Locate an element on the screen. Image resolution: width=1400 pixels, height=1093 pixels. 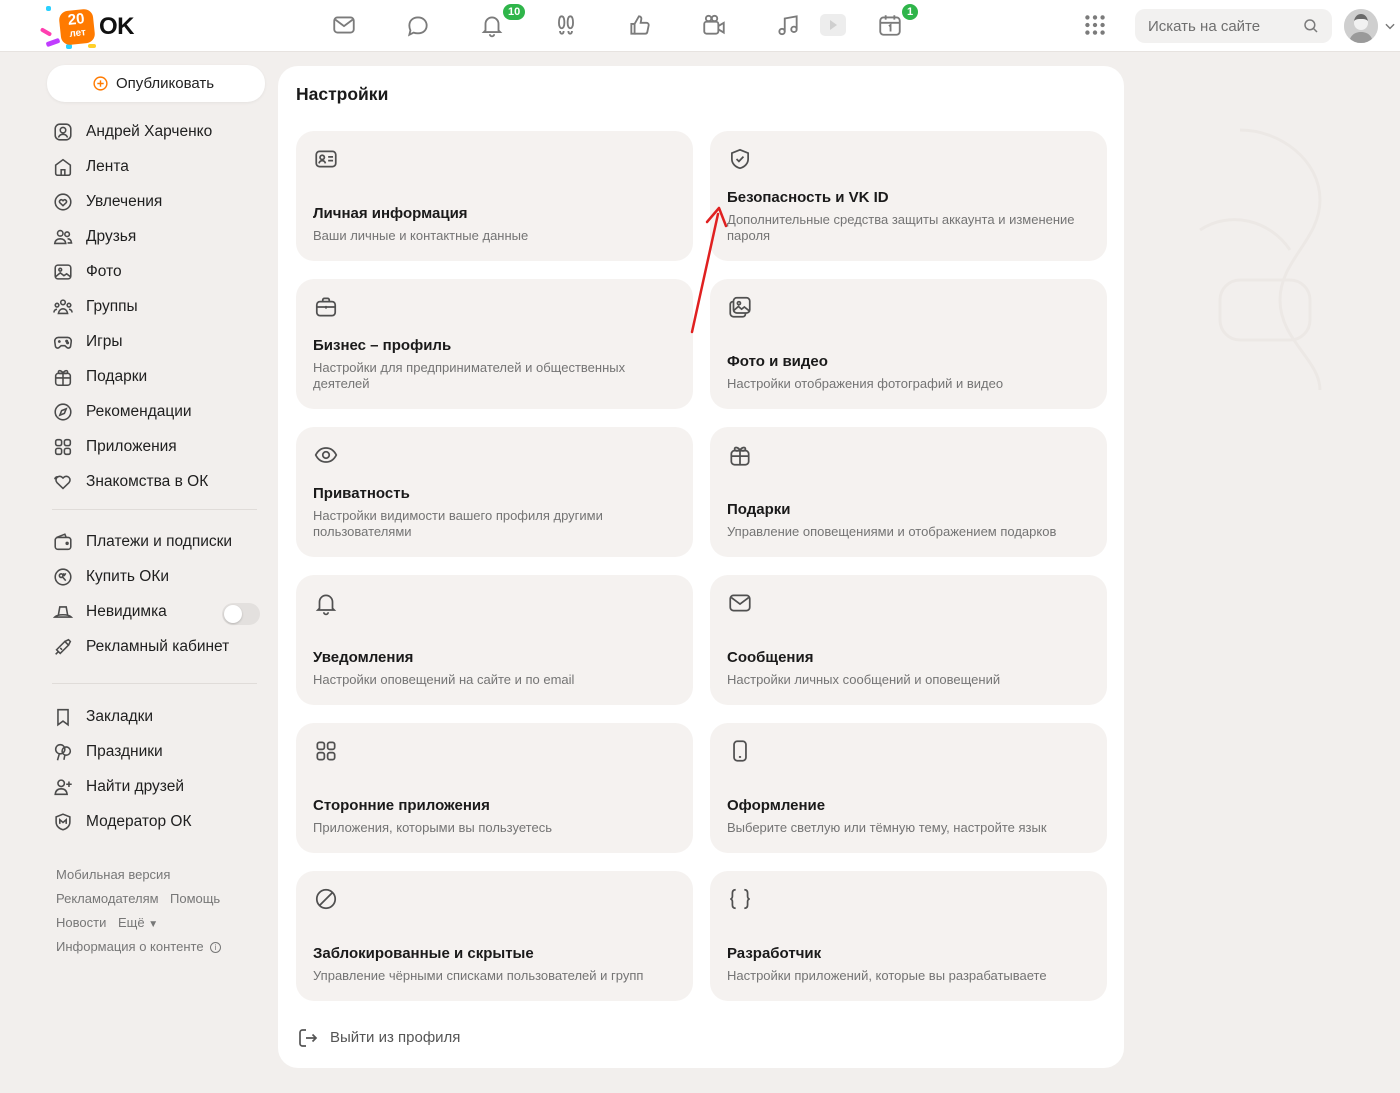
sidebar-item-photo: Фото is located at coordinates (157, 272).